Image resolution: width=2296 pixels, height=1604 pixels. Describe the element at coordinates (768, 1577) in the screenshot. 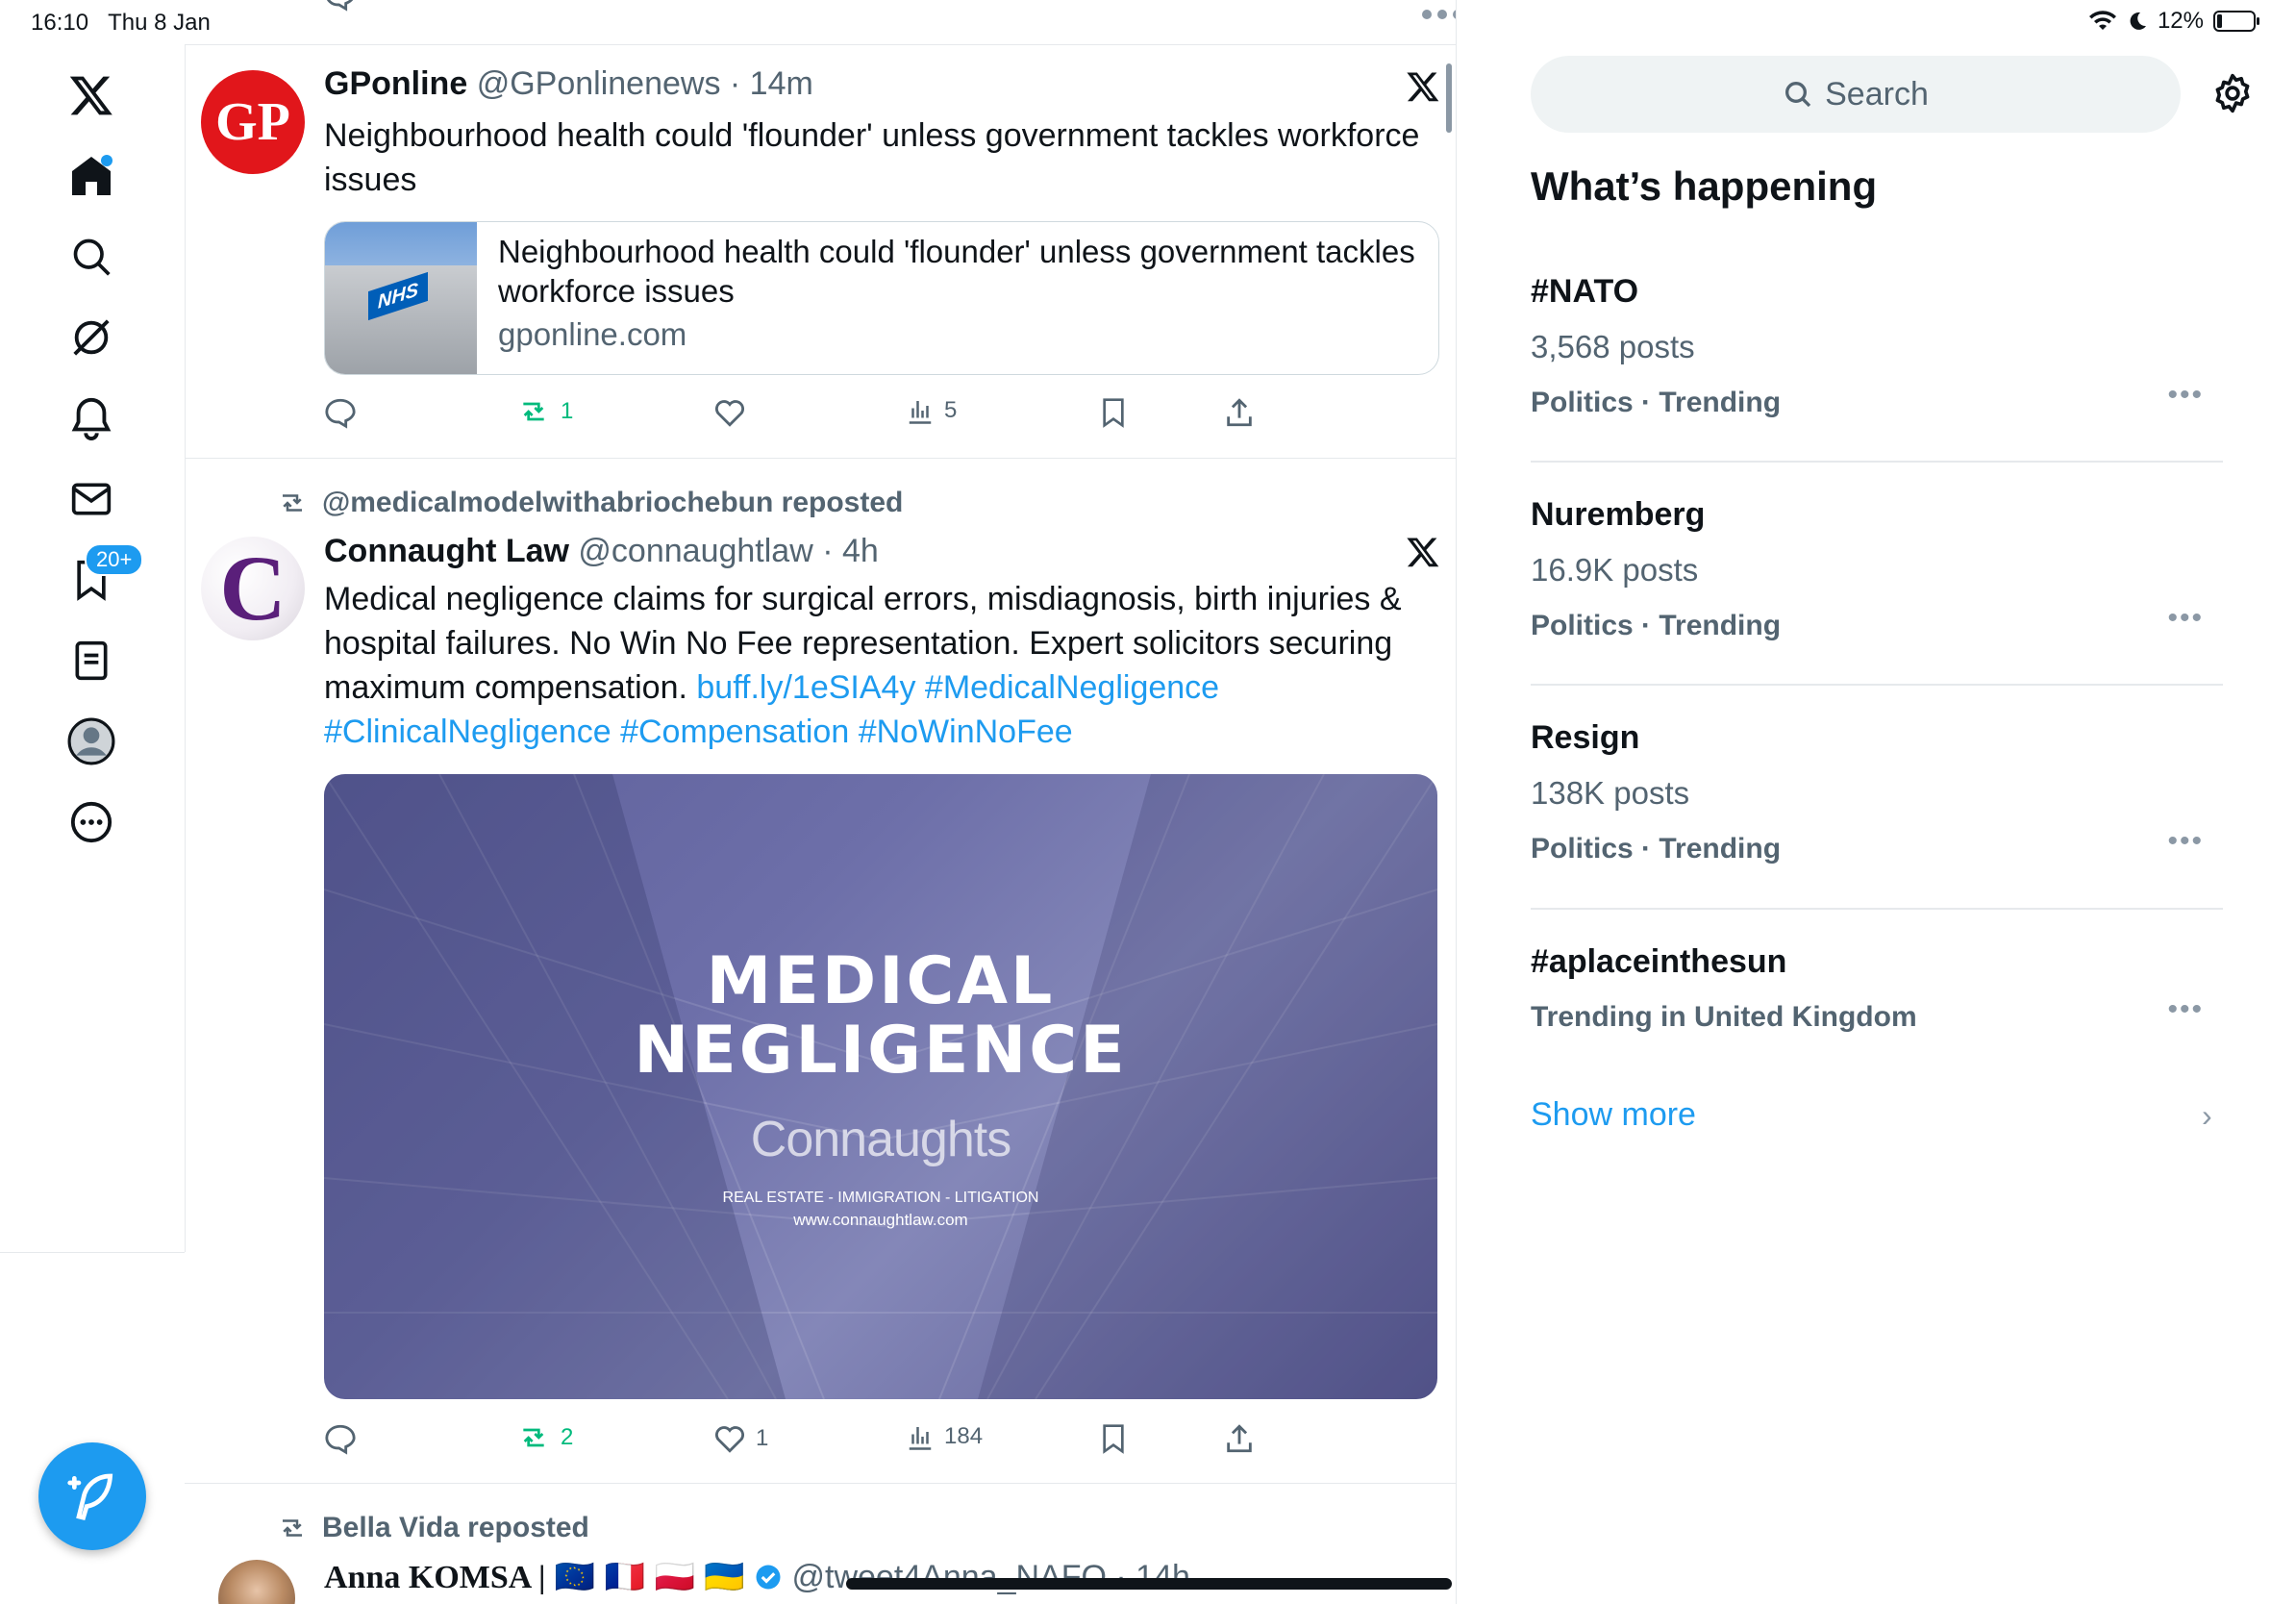

I see `verified-badge-icon` at that location.